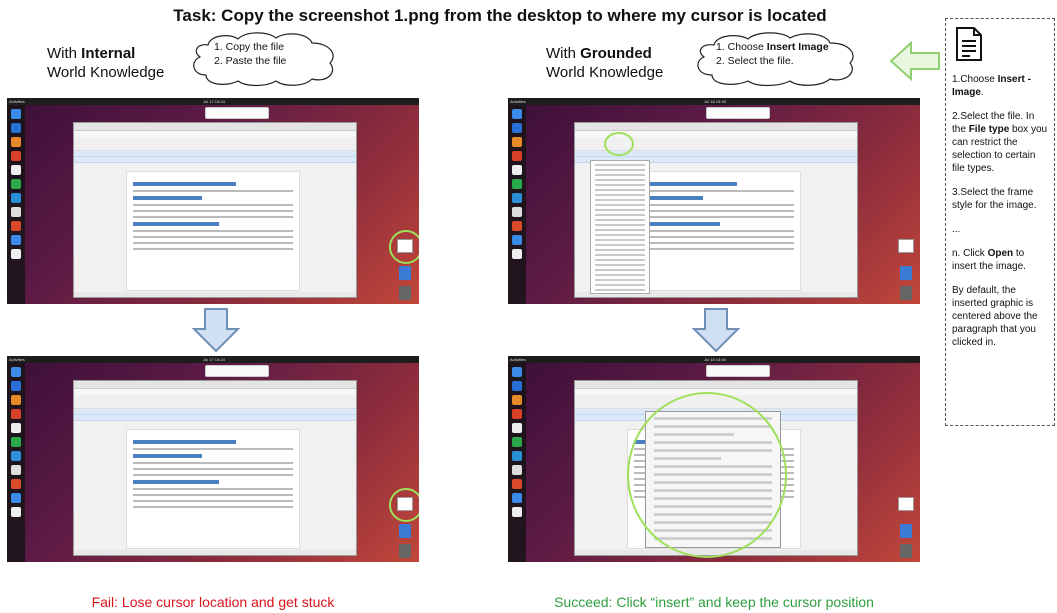  What do you see at coordinates (914, 61) in the screenshot?
I see `green-left-arrow-icon` at bounding box center [914, 61].